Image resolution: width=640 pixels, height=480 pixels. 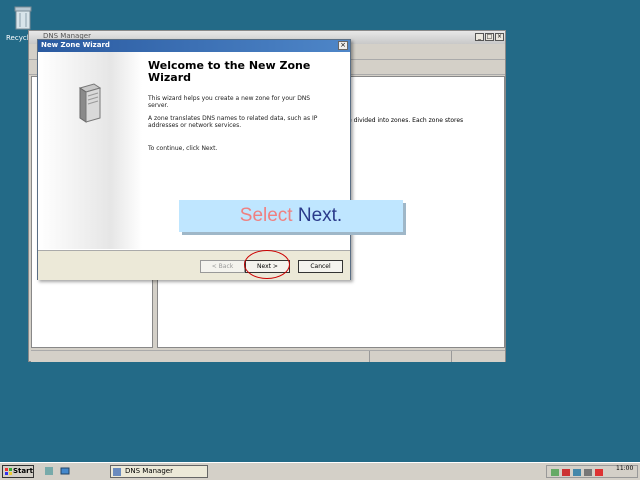 What do you see at coordinates (555, 472) in the screenshot?
I see `network-icon` at bounding box center [555, 472].